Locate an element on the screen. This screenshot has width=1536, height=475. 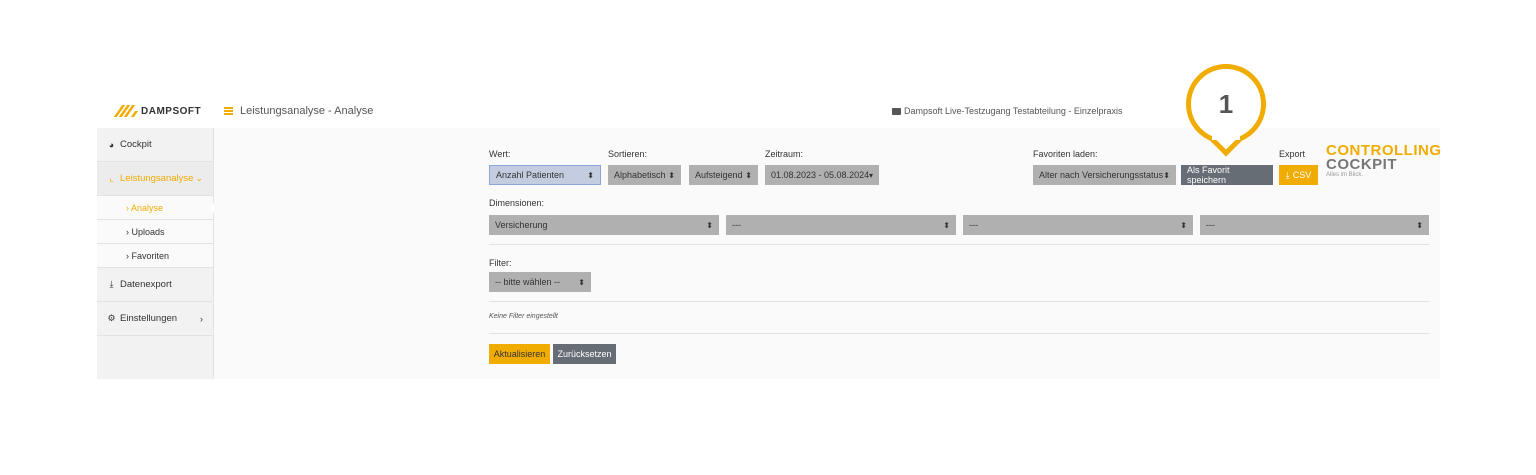
zeitraum-picker: 01.08.2023 - 05.08.2024 ▾ is located at coordinates (822, 175).